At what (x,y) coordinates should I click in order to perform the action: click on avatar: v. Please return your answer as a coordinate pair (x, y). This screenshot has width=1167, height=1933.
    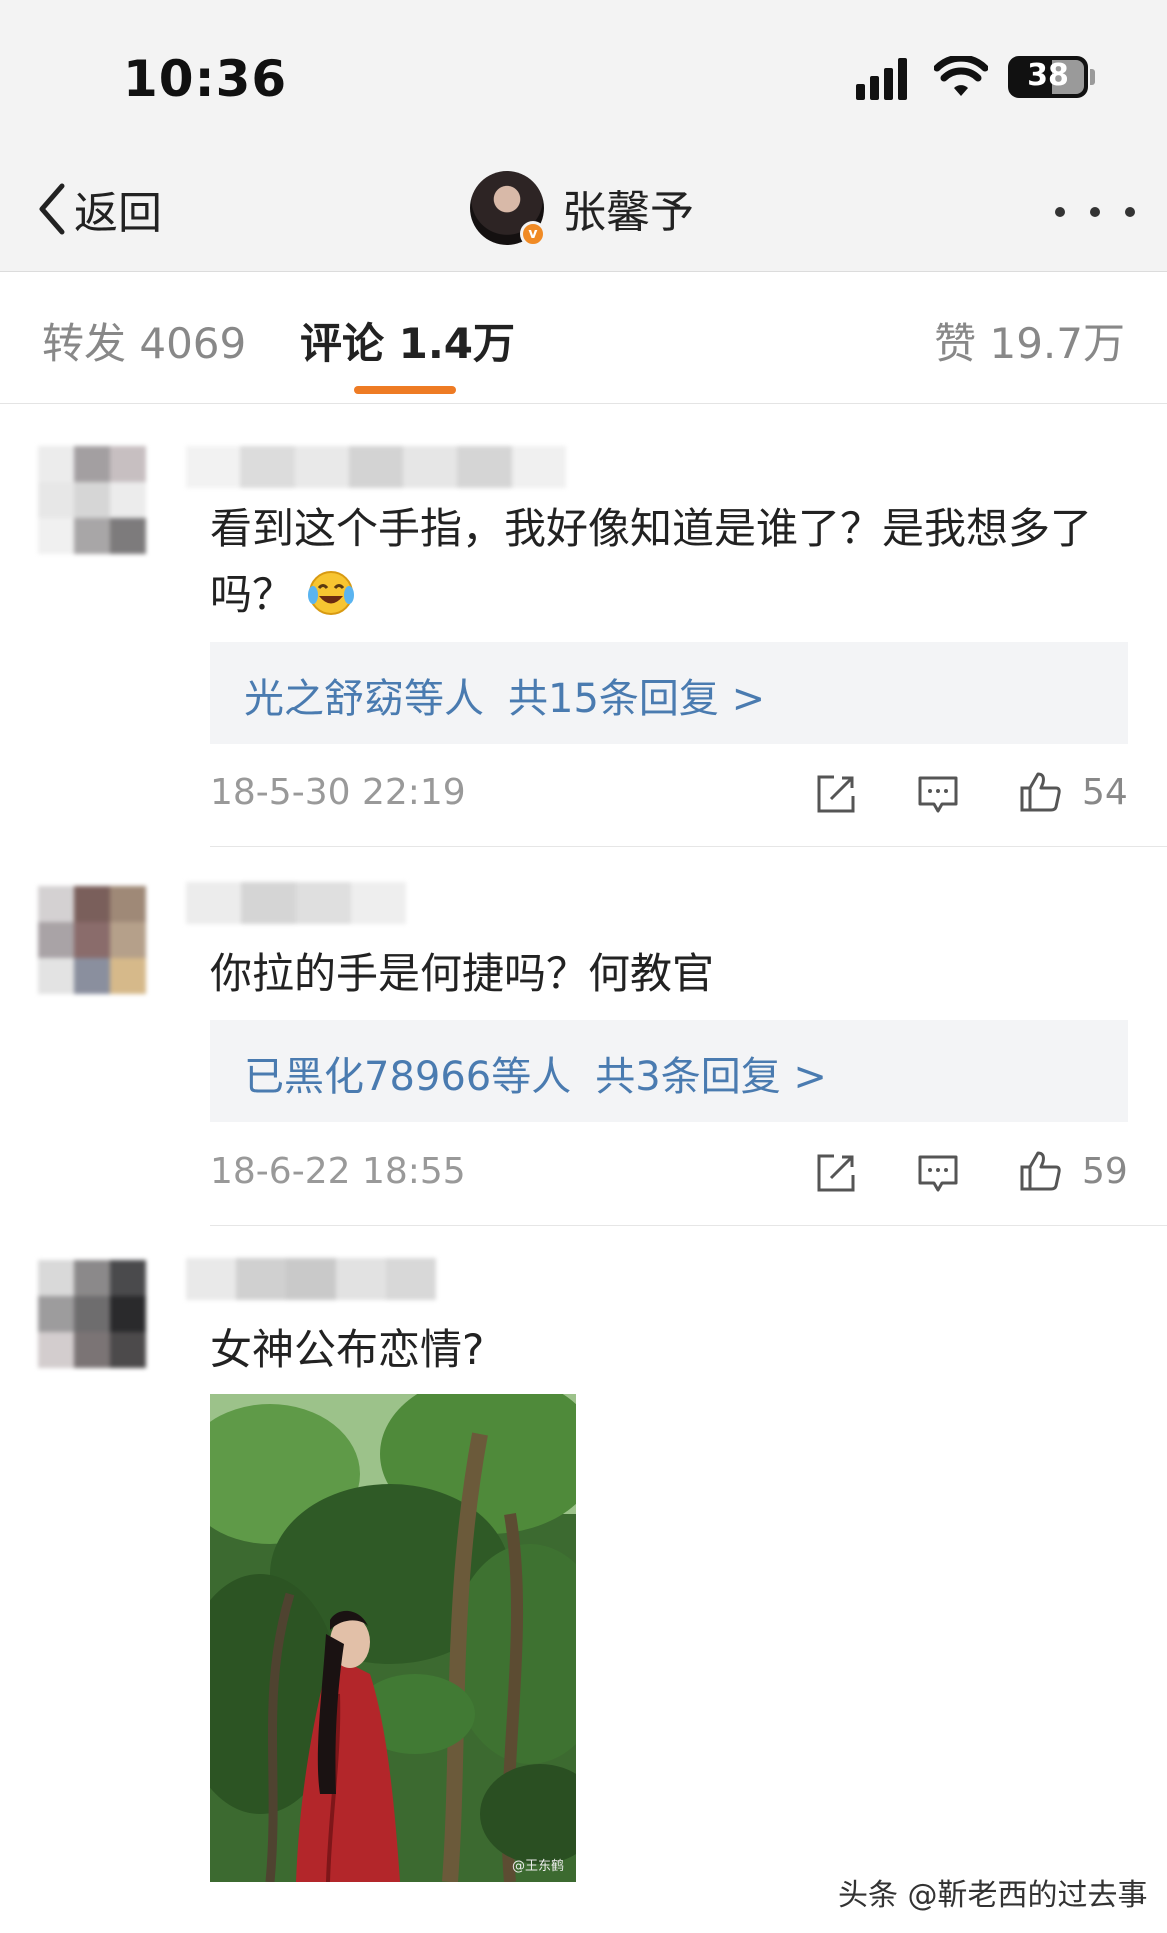
    Looking at the image, I should click on (508, 209).